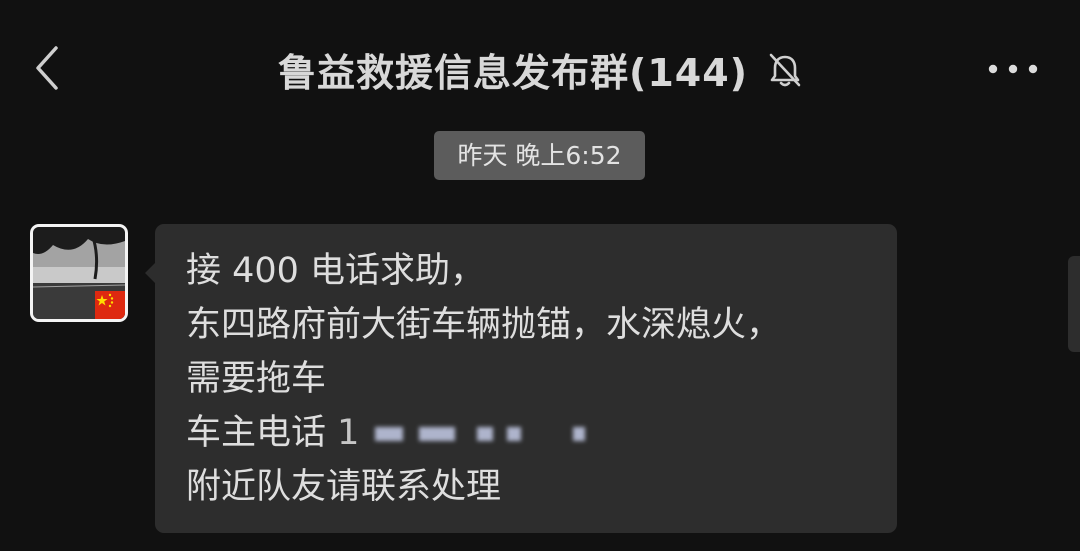 This screenshot has width=1080, height=551. I want to click on offscreen-bubble-edge, so click(1074, 304).